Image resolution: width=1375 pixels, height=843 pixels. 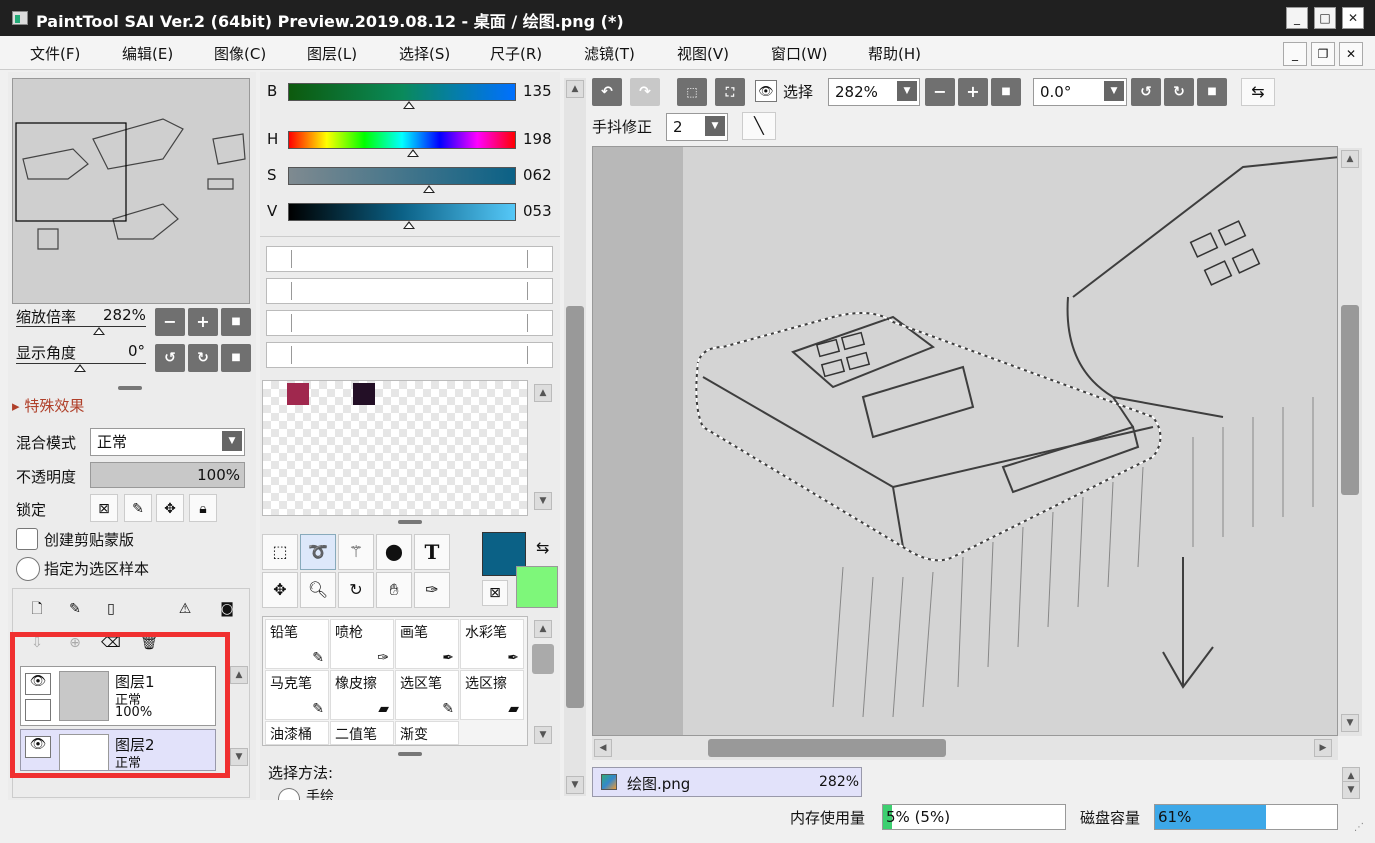 What do you see at coordinates (492, 695) in the screenshot?
I see `brush-select-eraser: 选区擦 ▰` at bounding box center [492, 695].